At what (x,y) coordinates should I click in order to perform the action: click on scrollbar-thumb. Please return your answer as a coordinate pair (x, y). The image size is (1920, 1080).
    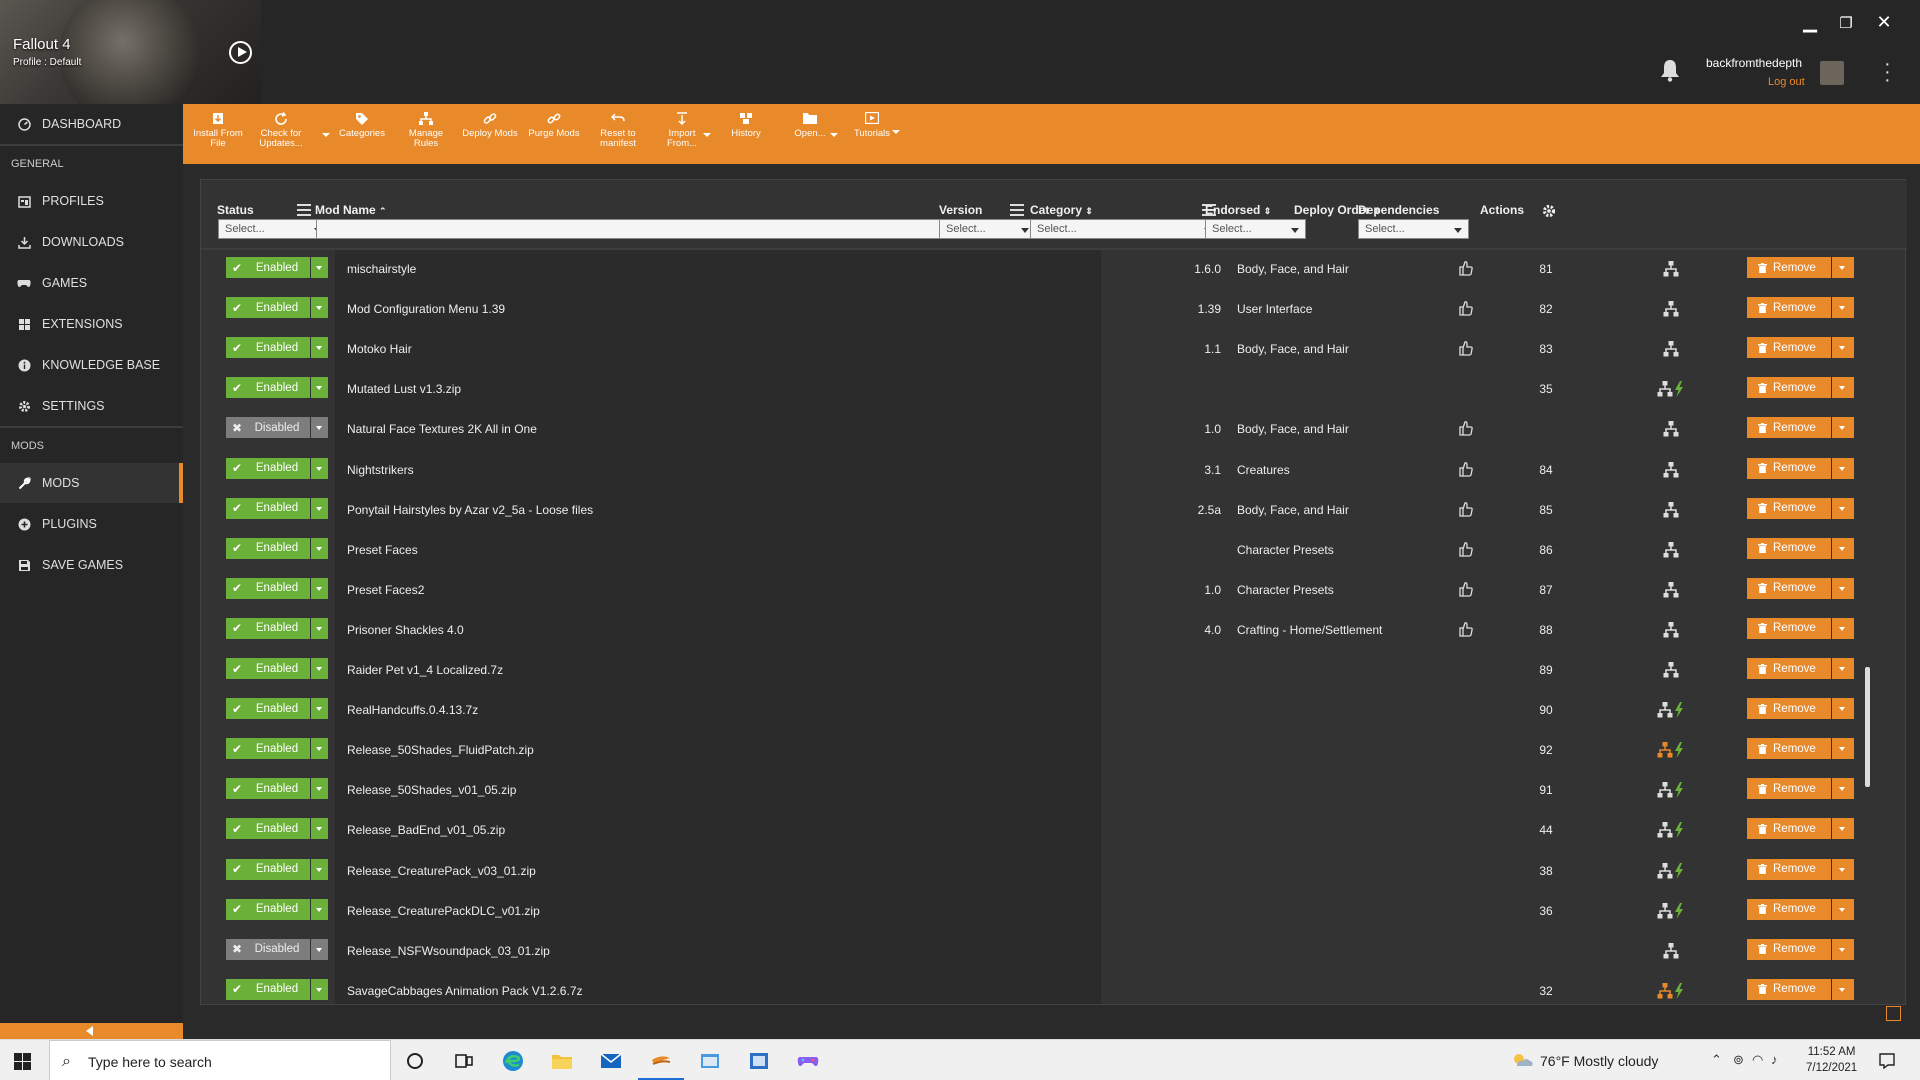
    Looking at the image, I should click on (1867, 727).